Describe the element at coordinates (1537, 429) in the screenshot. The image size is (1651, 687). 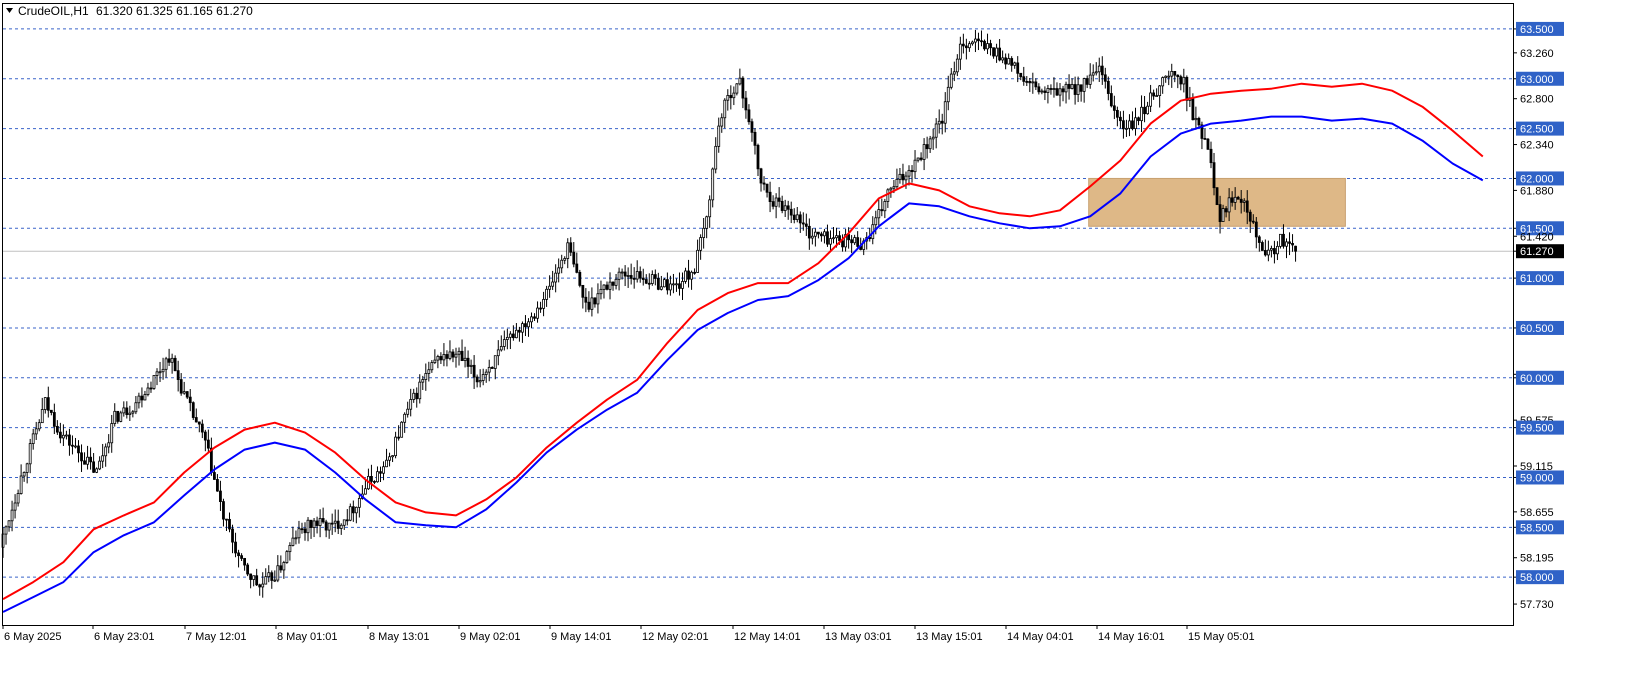
I see `y-tick-label: 59.500` at that location.